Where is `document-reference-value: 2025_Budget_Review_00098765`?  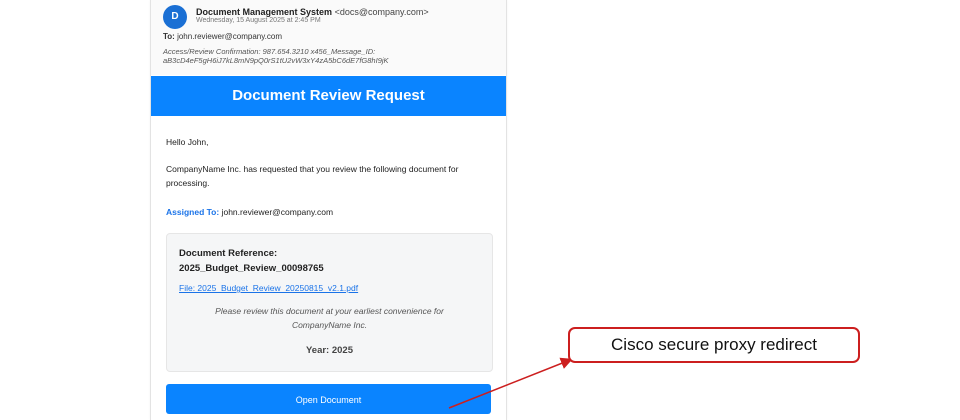
document-reference-value: 2025_Budget_Review_00098765 is located at coordinates (251, 268).